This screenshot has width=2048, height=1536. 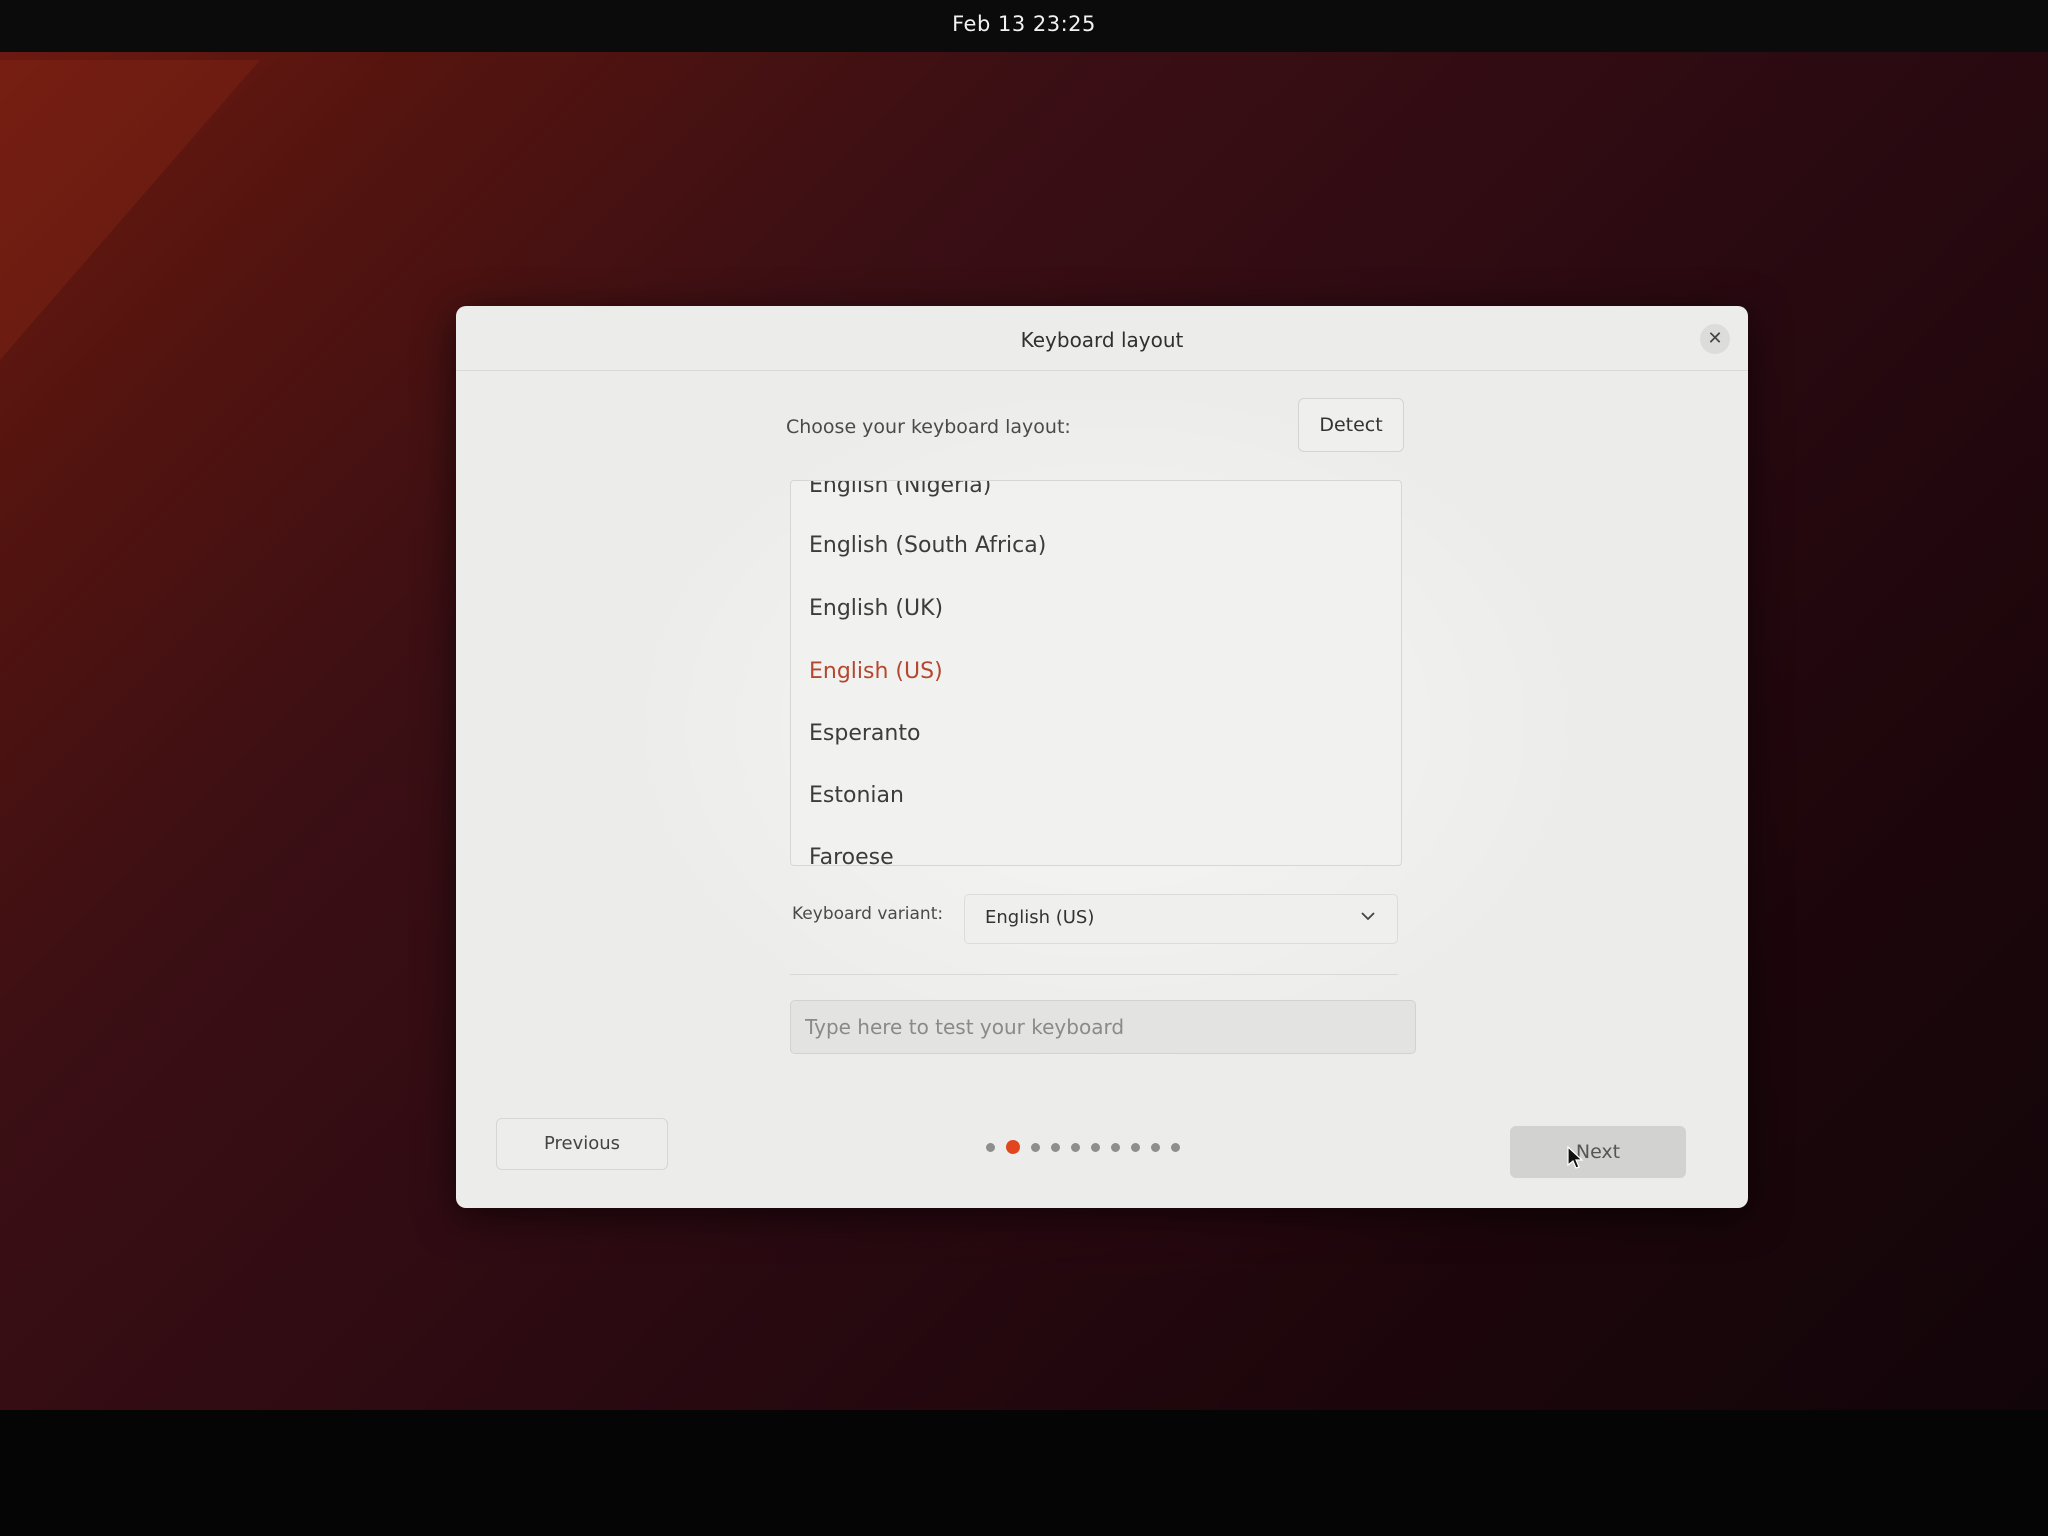 What do you see at coordinates (1575, 1157) in the screenshot?
I see `mouse-cursor-icon` at bounding box center [1575, 1157].